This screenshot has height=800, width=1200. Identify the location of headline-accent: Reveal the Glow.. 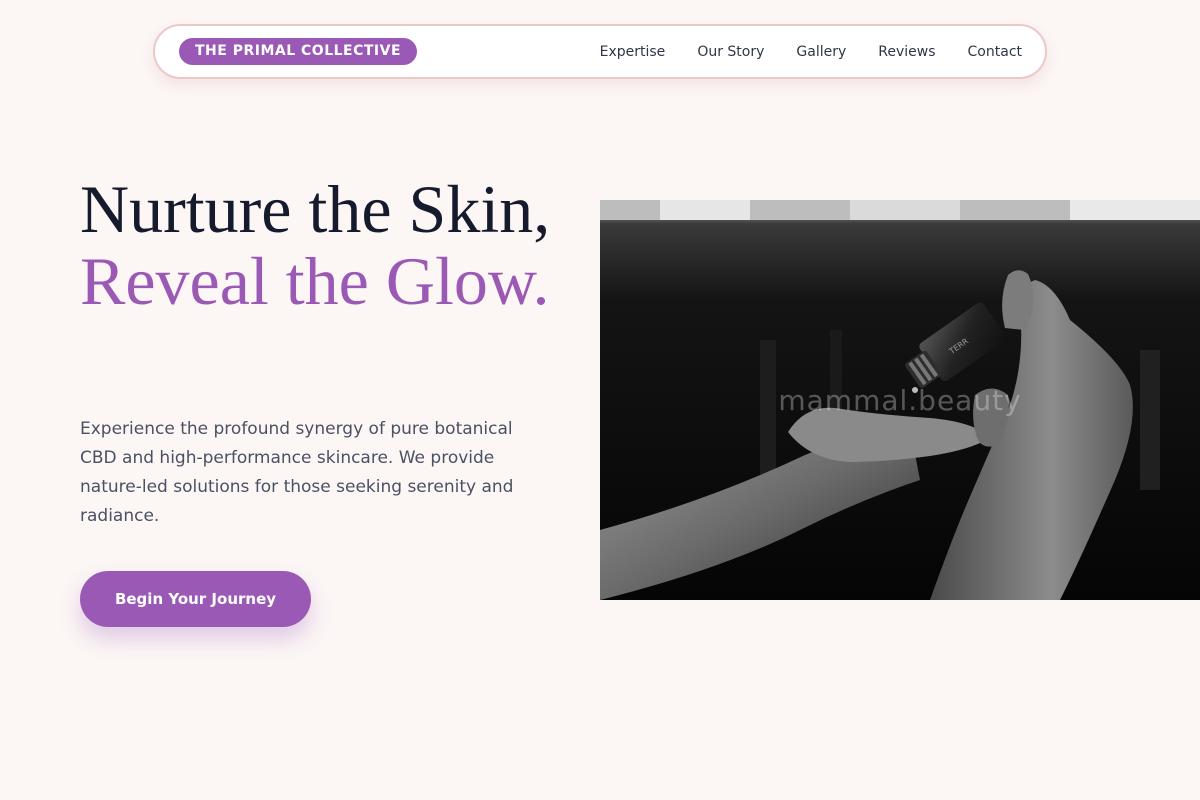
(315, 281).